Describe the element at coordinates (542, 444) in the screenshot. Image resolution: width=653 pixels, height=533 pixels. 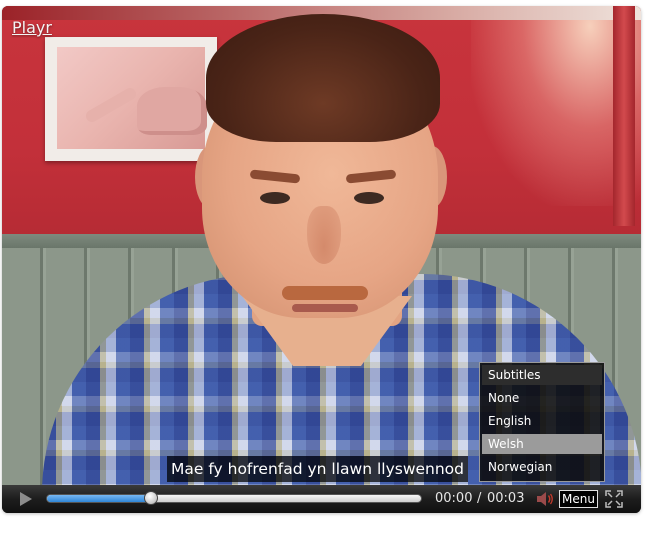
I see `subtitle-option-welsh: Welsh` at that location.